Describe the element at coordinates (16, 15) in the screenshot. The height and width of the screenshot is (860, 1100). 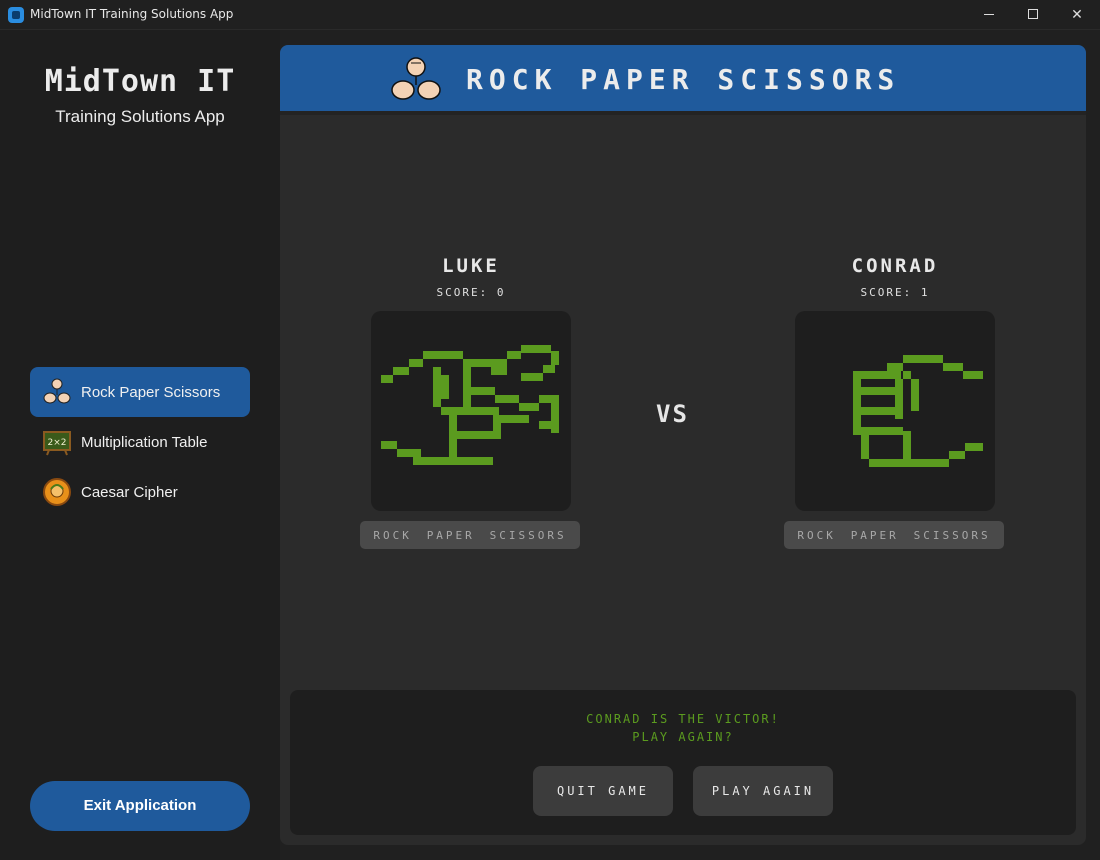
I see `app-icon` at that location.